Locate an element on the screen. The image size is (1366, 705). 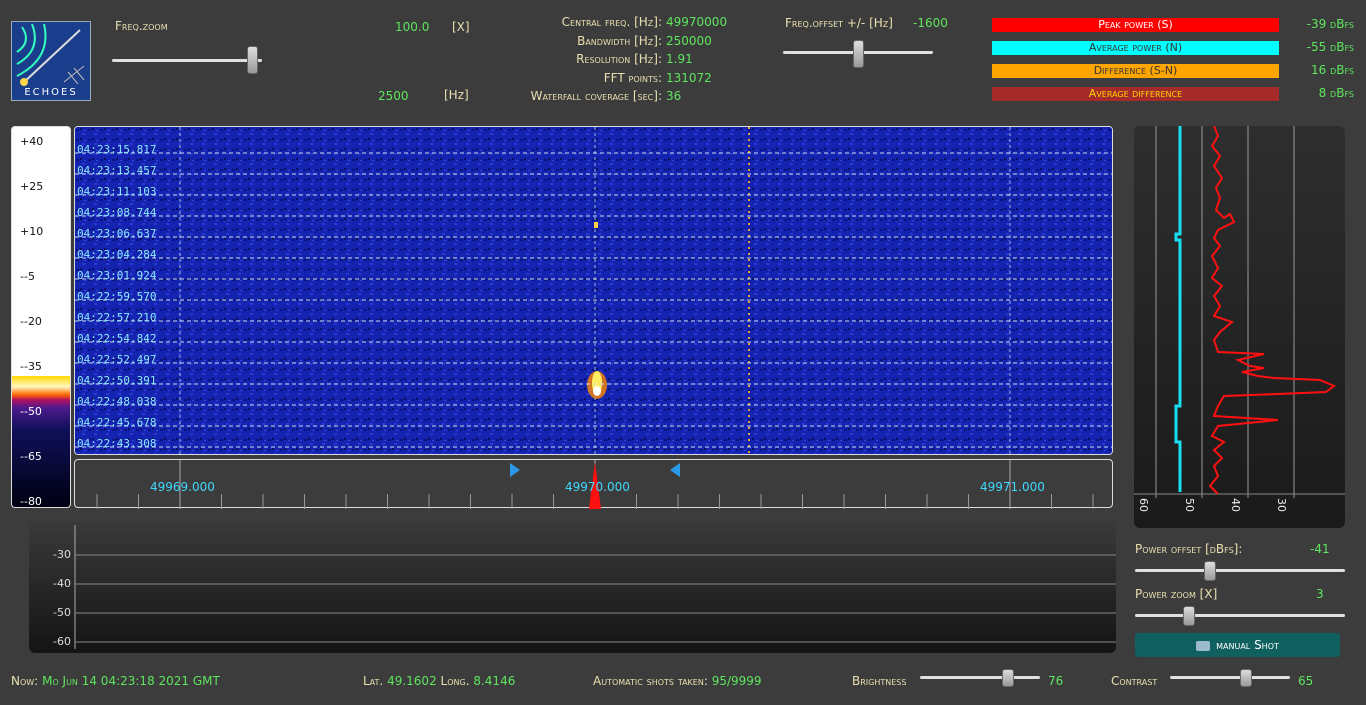
color-scale-label: --20 is located at coordinates (31, 321).